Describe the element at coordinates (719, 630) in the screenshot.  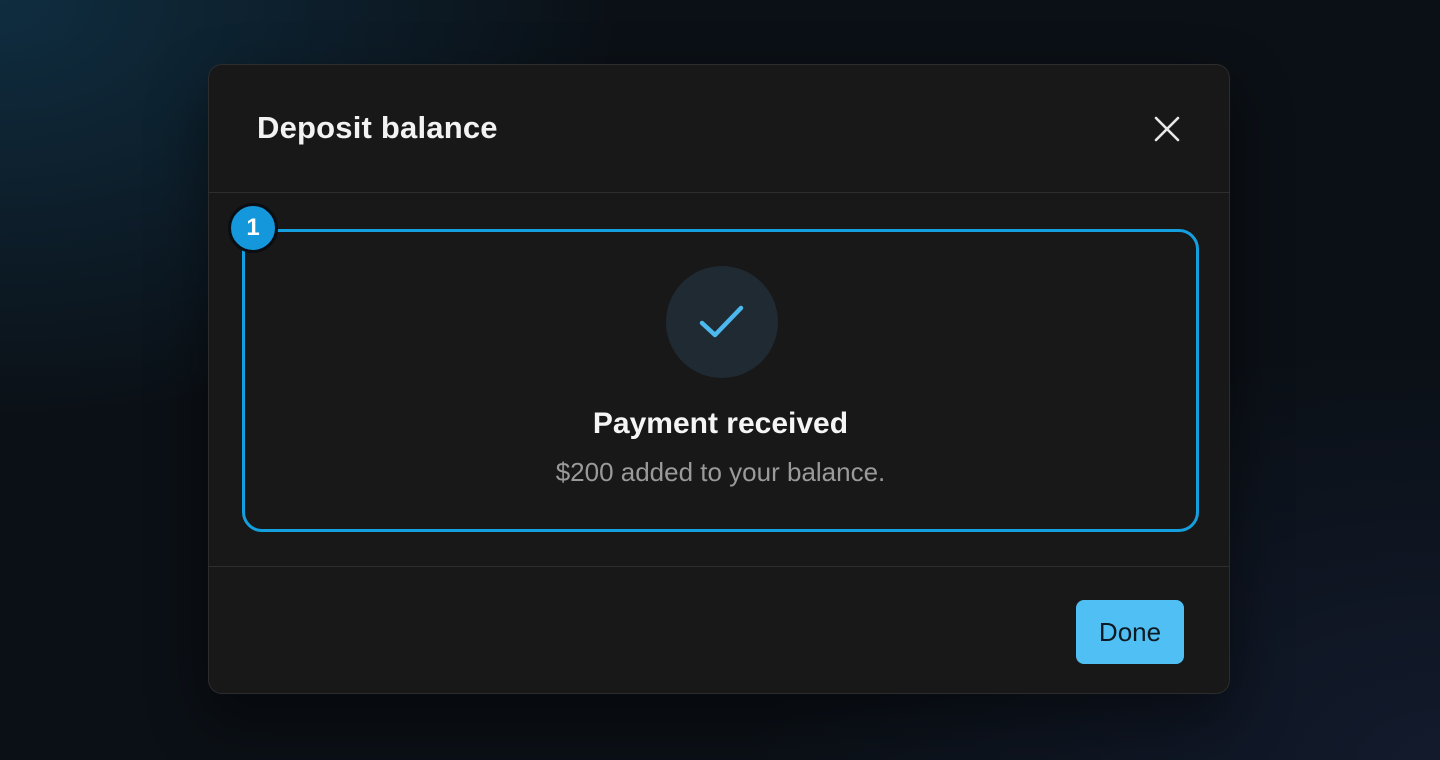
I see `dialog-footer: Done` at that location.